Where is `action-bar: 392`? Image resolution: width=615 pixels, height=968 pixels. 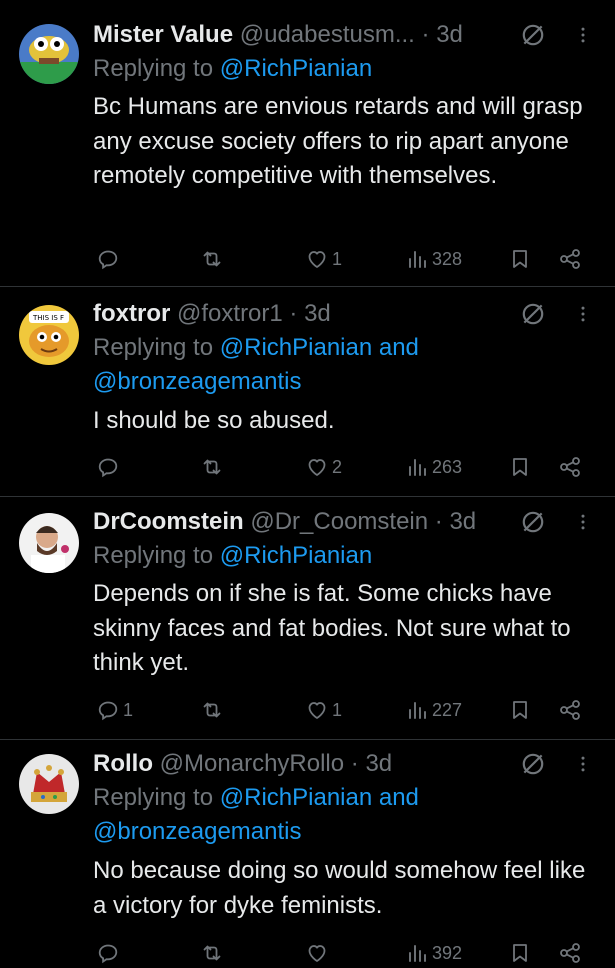 action-bar: 392 is located at coordinates (307, 953).